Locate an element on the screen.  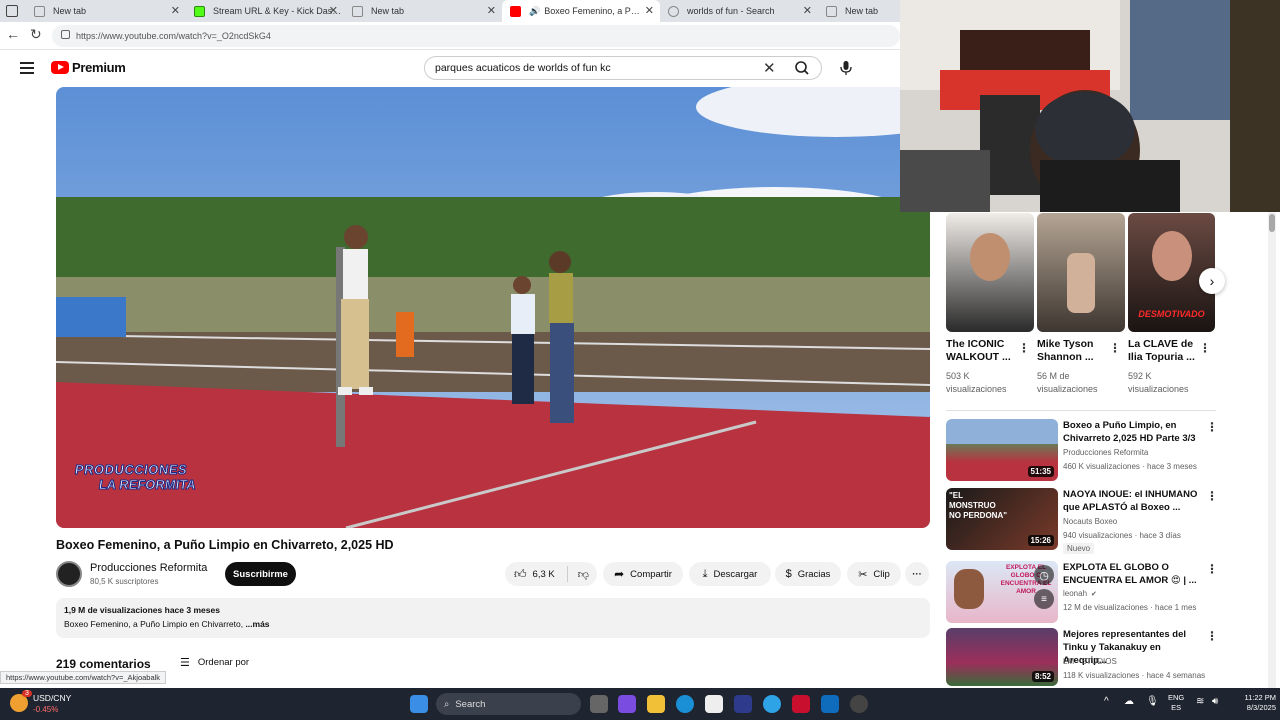
recommended-channel: leonah is located at coordinates (1075, 593).